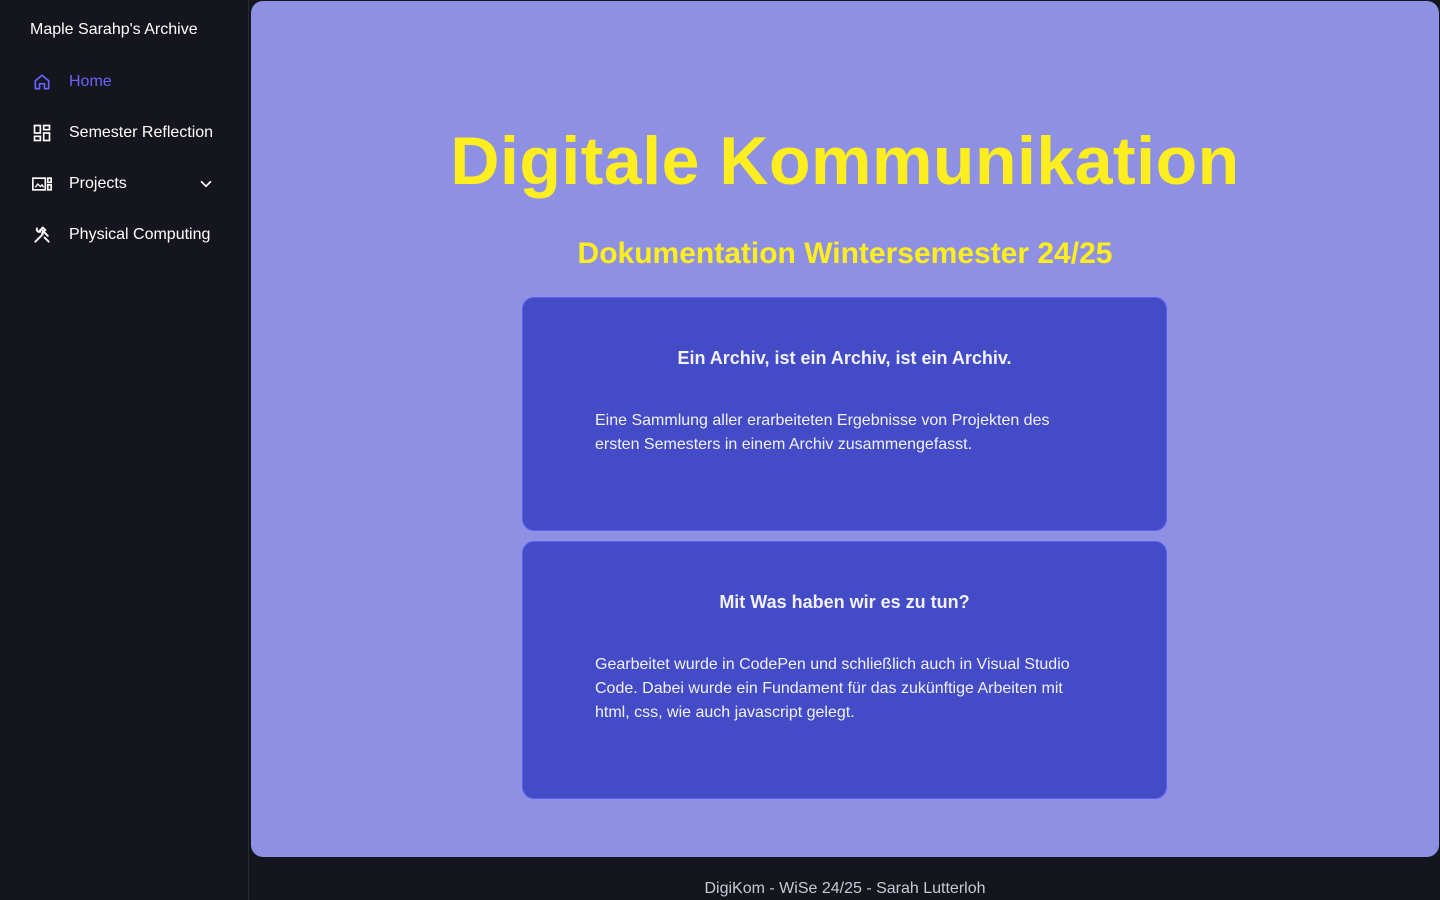  I want to click on image-card-icon, so click(42, 184).